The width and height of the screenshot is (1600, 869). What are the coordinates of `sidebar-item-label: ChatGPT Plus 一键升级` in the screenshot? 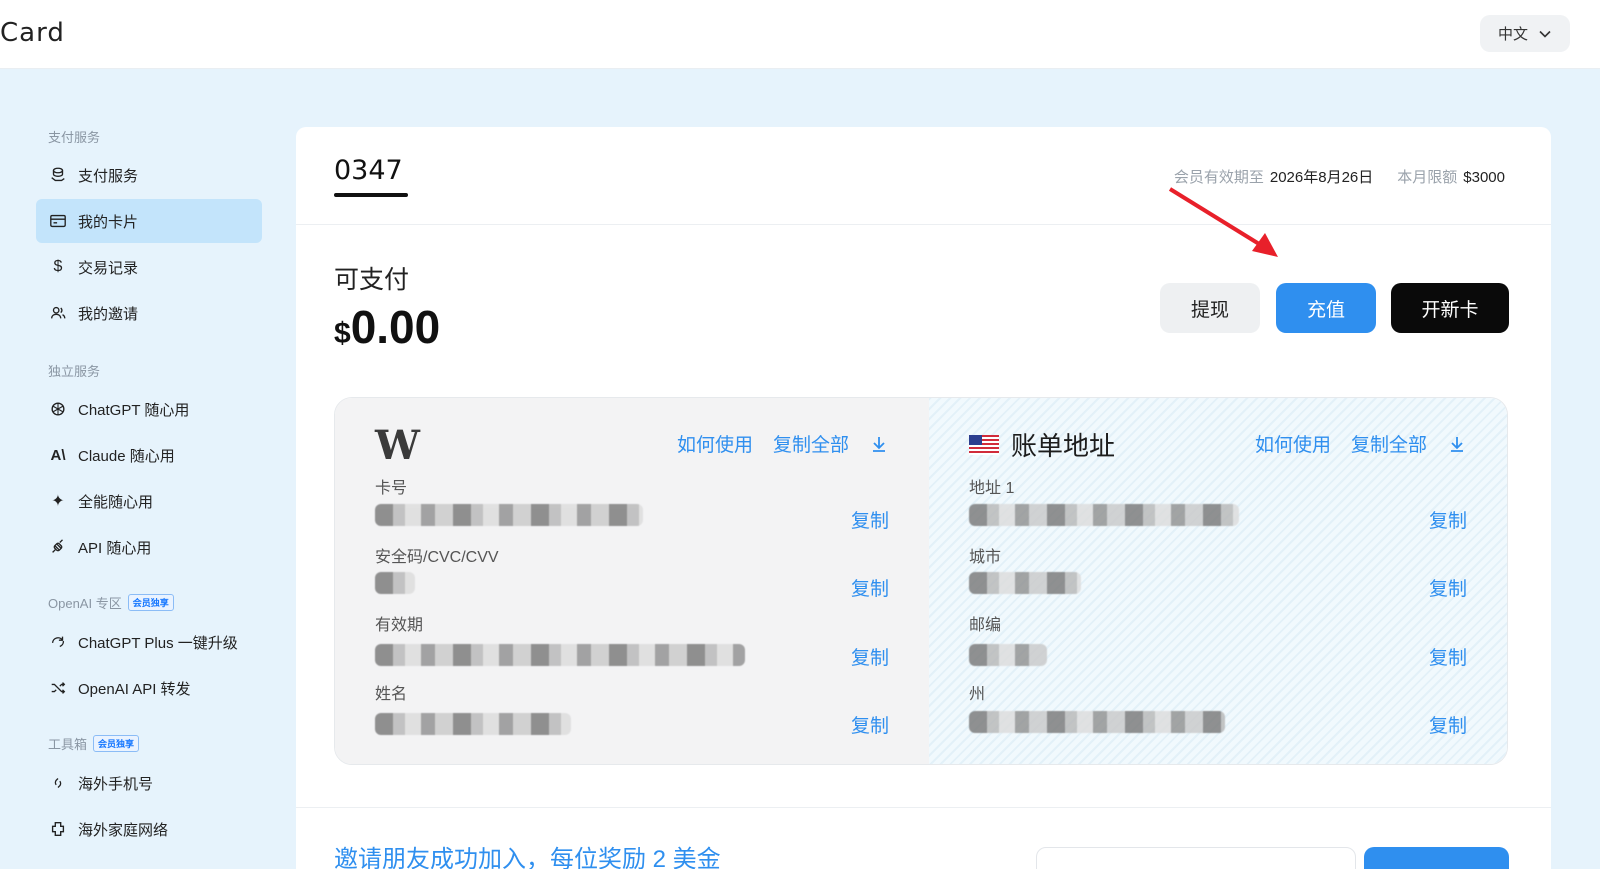 It's located at (158, 643).